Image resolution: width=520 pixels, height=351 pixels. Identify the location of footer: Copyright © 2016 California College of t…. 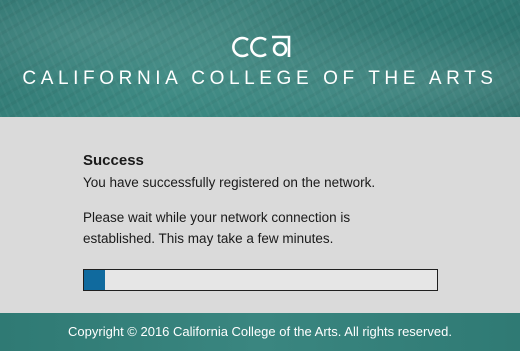
(260, 332).